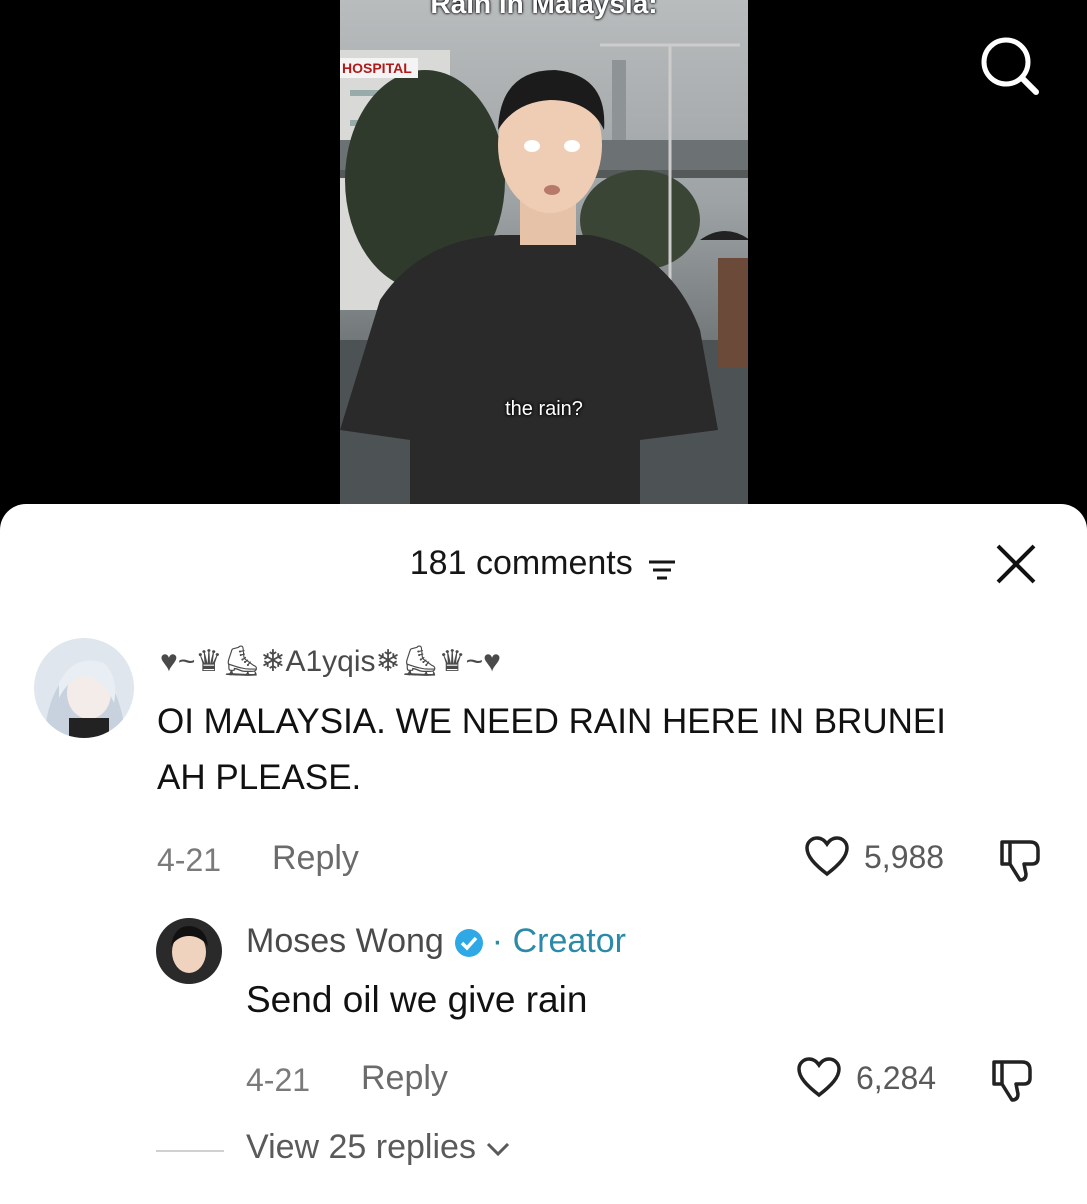 This screenshot has width=1087, height=1204. Describe the element at coordinates (190, 1151) in the screenshot. I see `replies-divider` at that location.